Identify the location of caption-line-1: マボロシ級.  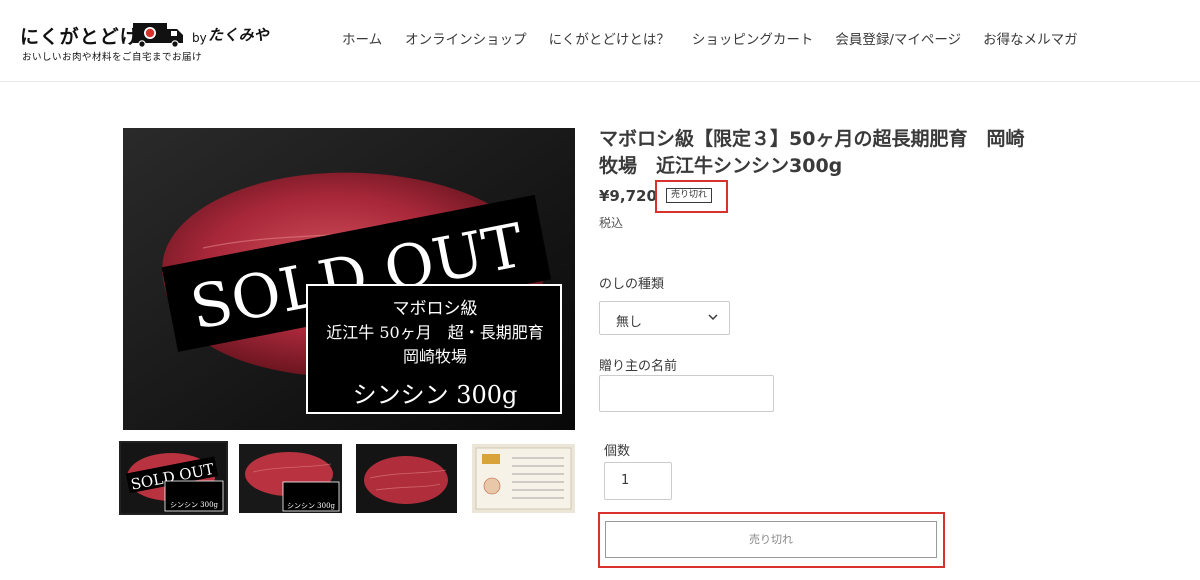
(435, 309).